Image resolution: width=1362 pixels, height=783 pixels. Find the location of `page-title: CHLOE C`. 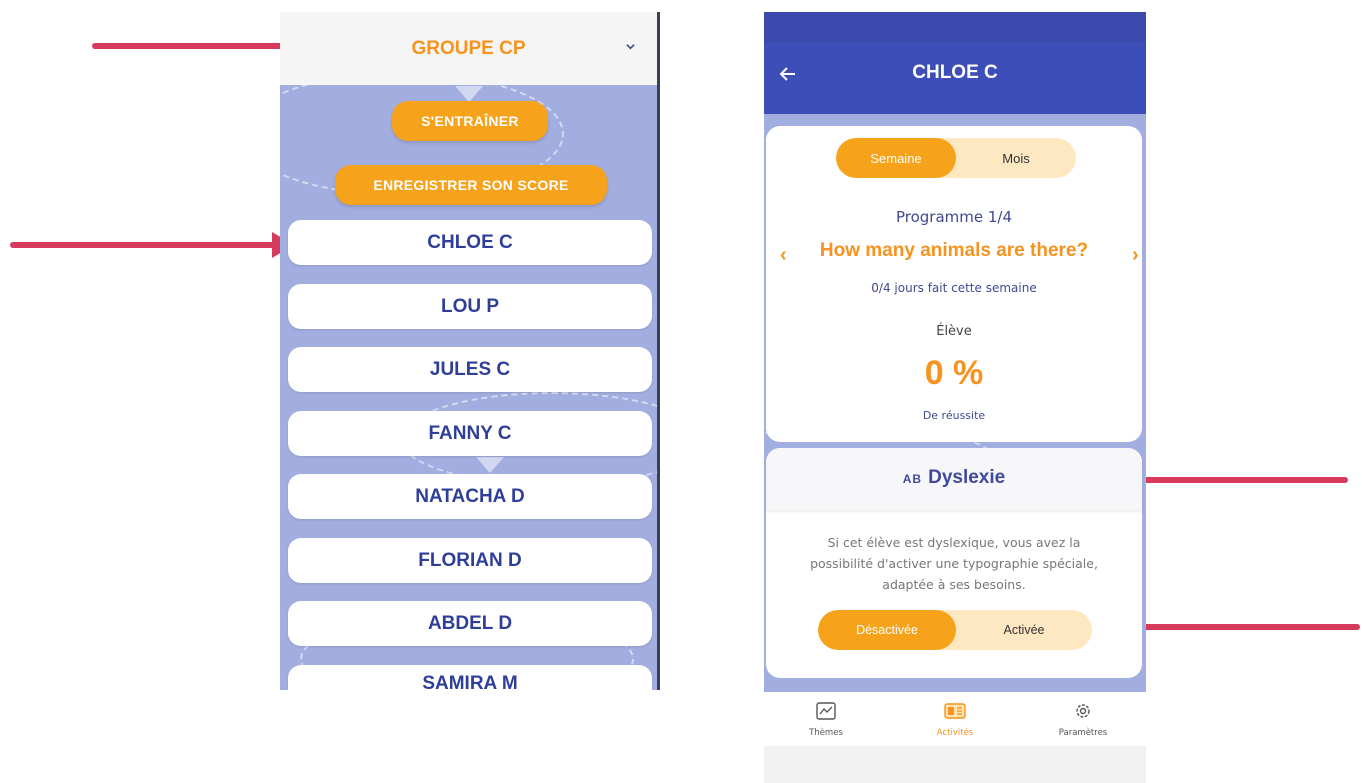

page-title: CHLOE C is located at coordinates (955, 72).